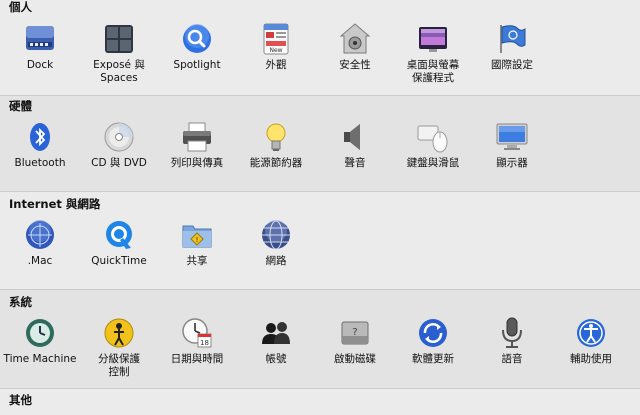  I want to click on pane-label: 語音, so click(512, 359).